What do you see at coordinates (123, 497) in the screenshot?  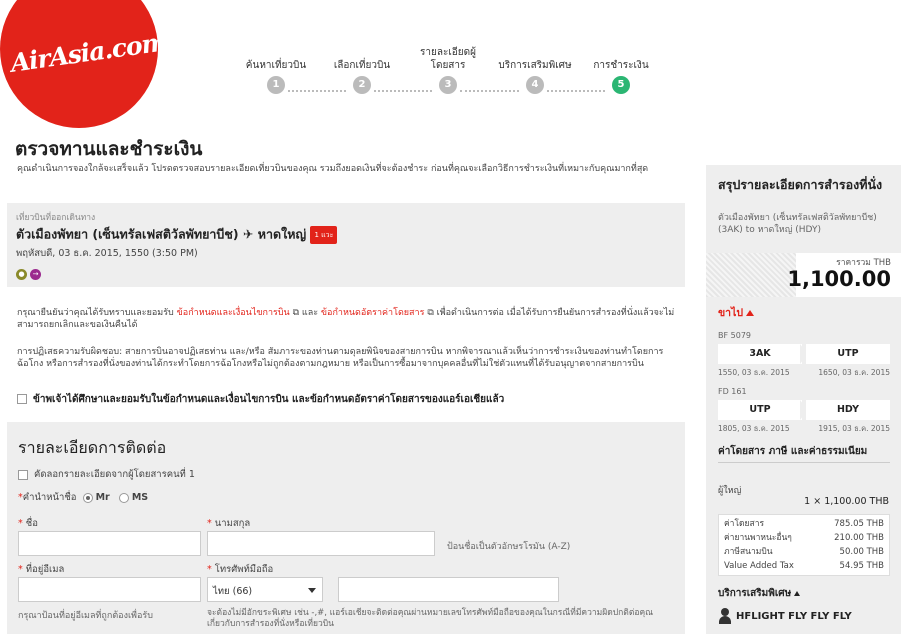 I see `ms-radio` at bounding box center [123, 497].